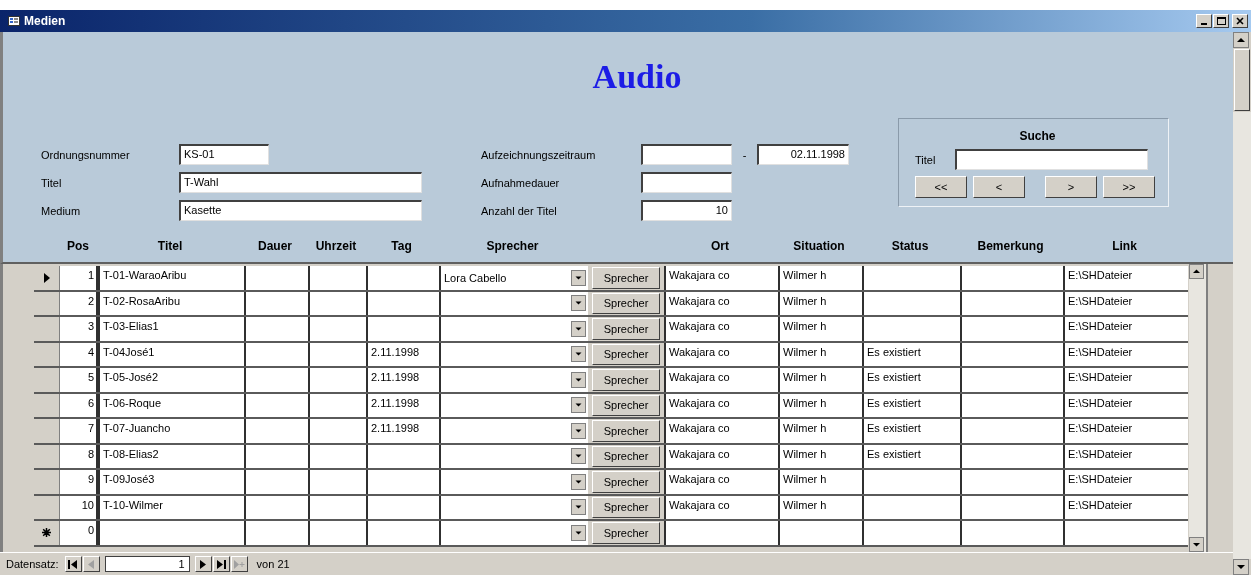 The width and height of the screenshot is (1251, 575). Describe the element at coordinates (46, 277) in the screenshot. I see `current-record-icon` at that location.